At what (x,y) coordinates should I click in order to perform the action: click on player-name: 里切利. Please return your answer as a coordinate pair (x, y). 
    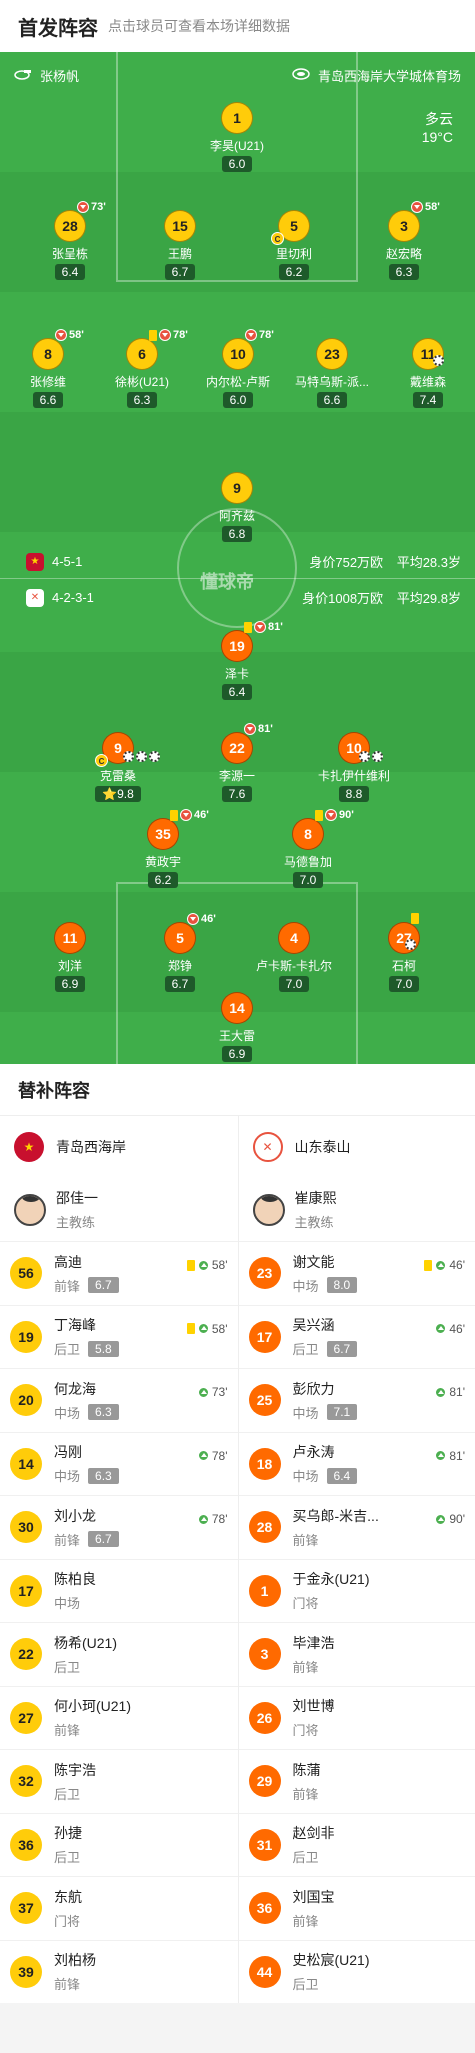
    Looking at the image, I should click on (293, 254).